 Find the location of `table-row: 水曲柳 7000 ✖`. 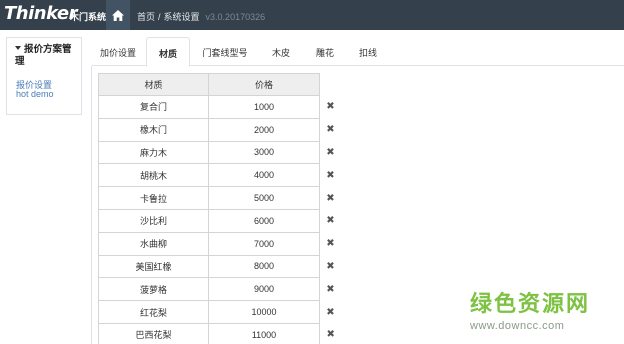

table-row: 水曲柳 7000 ✖ is located at coordinates (220, 243).